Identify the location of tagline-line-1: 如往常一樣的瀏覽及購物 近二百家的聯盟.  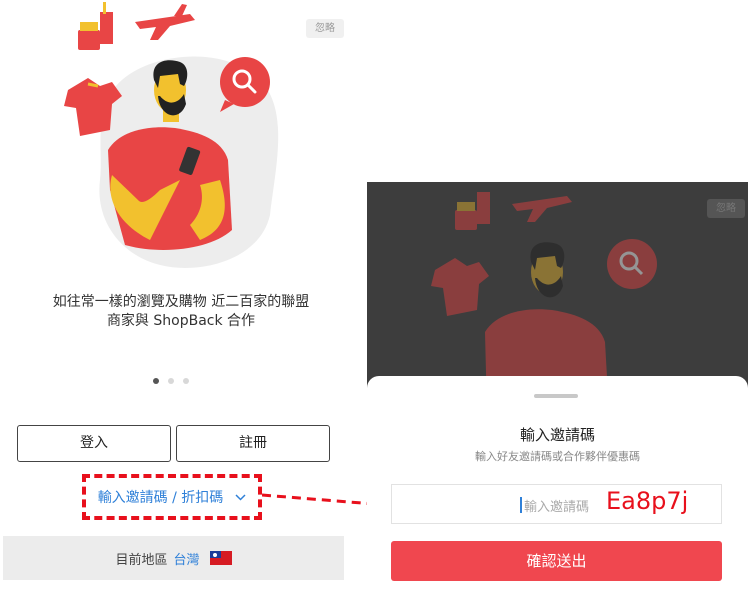
(181, 302).